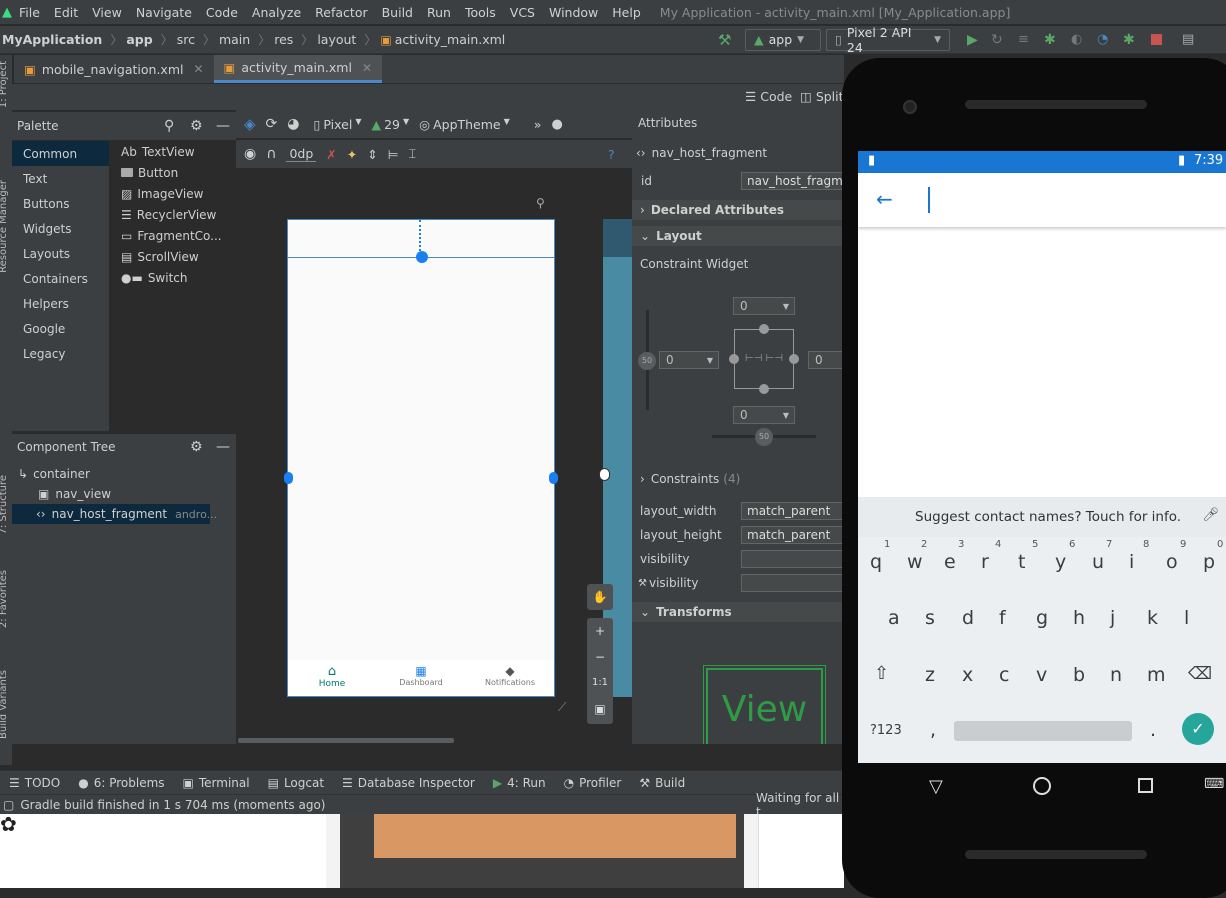 This screenshot has width=1226, height=898. I want to click on device-selector: ▯ Pixel ▼, so click(338, 124).